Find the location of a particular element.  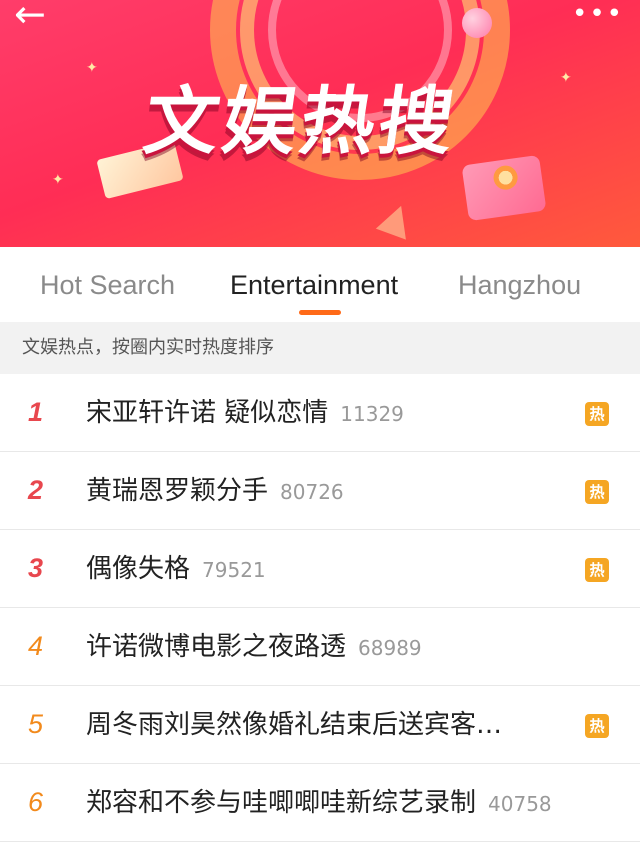

tab-bar: Hot Search Entertainment Hangzhou is located at coordinates (320, 284).